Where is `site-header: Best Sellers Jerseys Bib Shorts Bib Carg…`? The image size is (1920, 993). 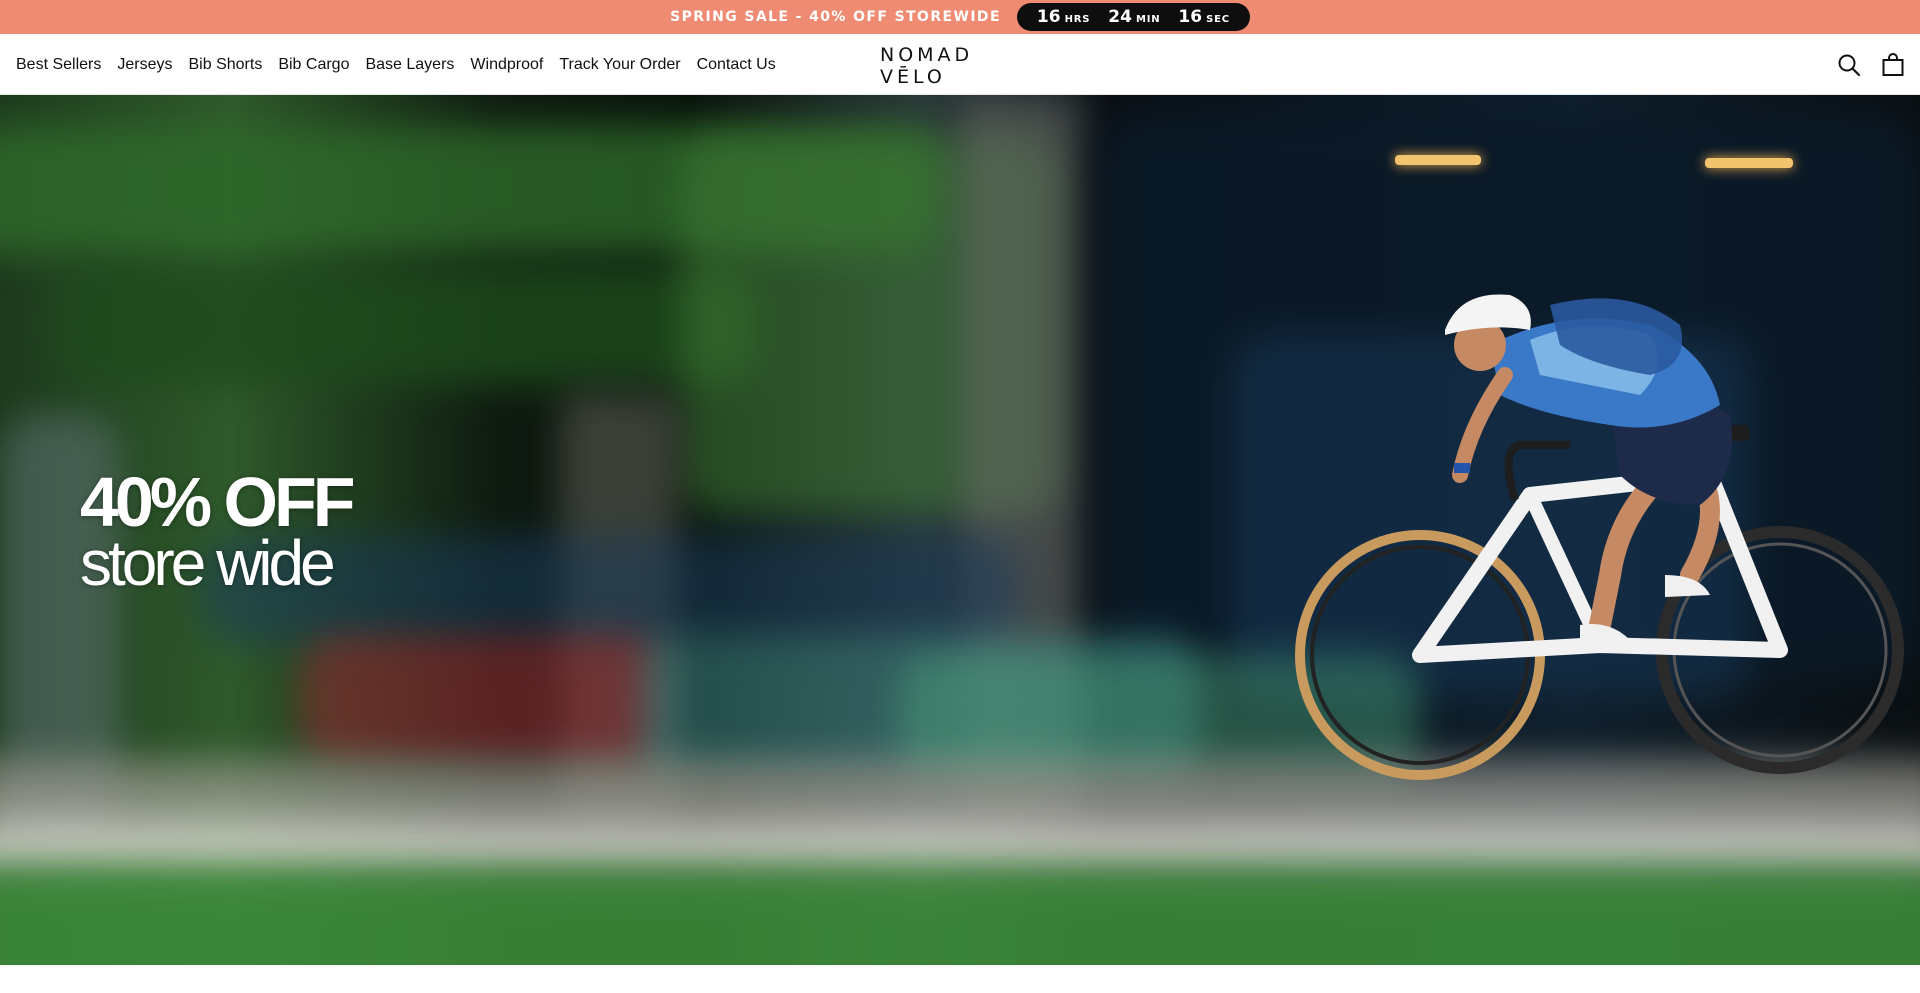
site-header: Best Sellers Jerseys Bib Shorts Bib Carg… is located at coordinates (960, 64).